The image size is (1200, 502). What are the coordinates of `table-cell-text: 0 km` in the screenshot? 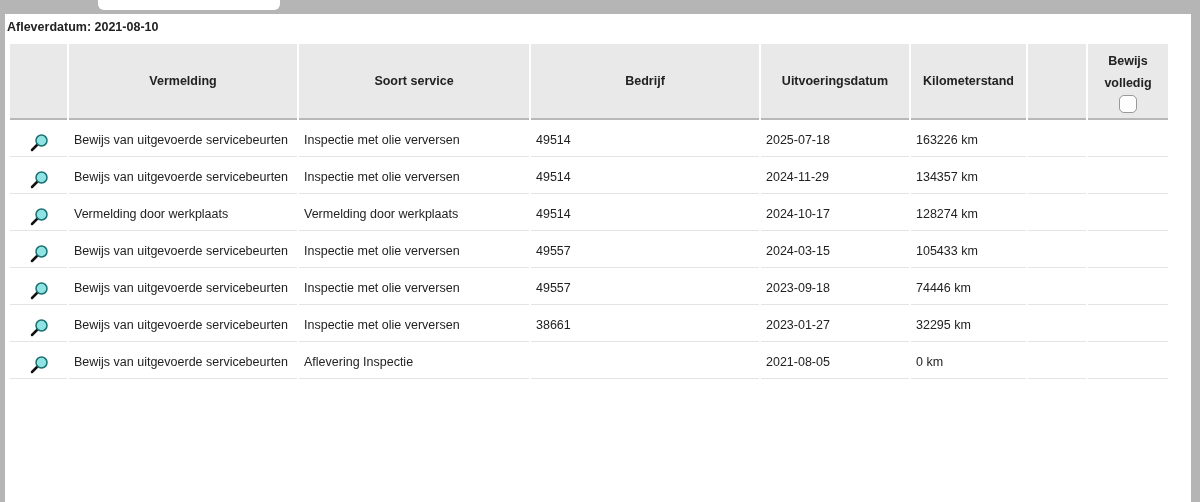 It's located at (930, 362).